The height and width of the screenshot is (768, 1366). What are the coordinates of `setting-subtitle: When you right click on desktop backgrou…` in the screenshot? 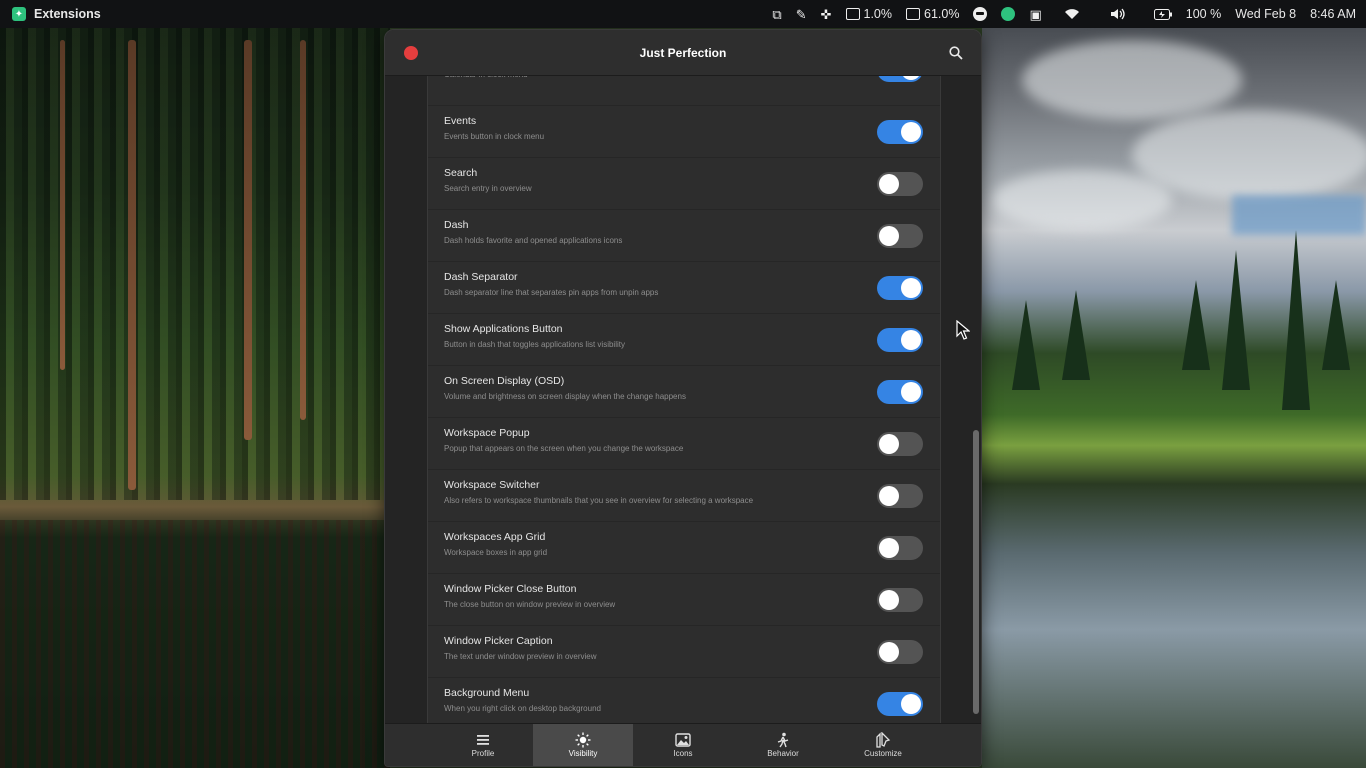 It's located at (522, 708).